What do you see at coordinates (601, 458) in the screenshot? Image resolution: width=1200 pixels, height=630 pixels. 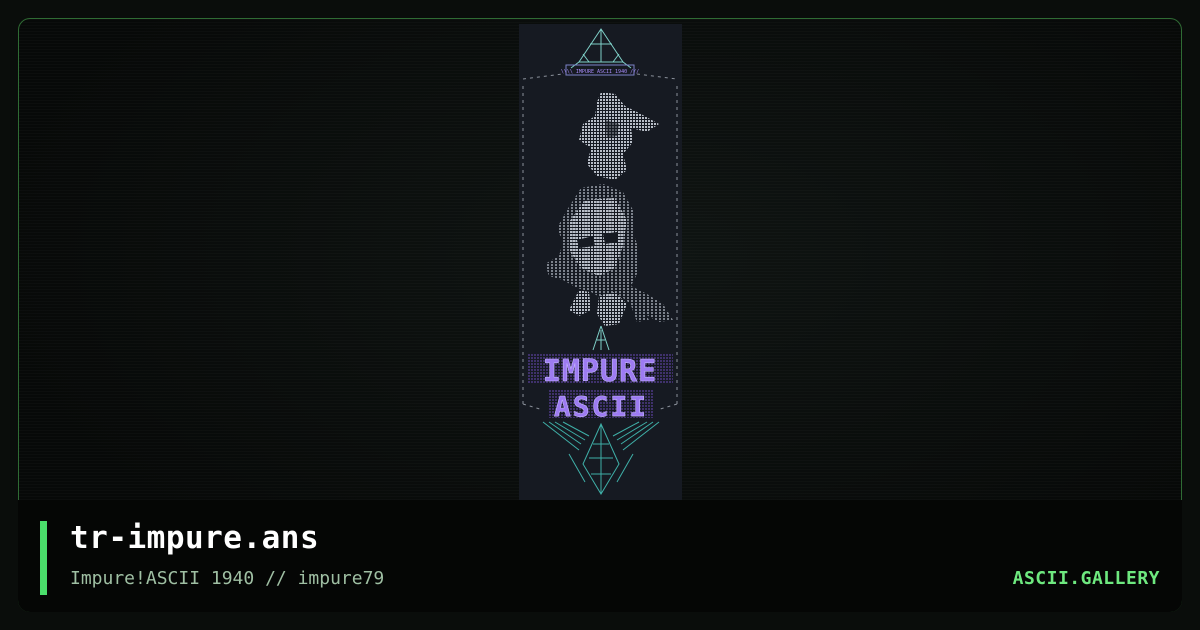 I see `diamond-wings-icon` at bounding box center [601, 458].